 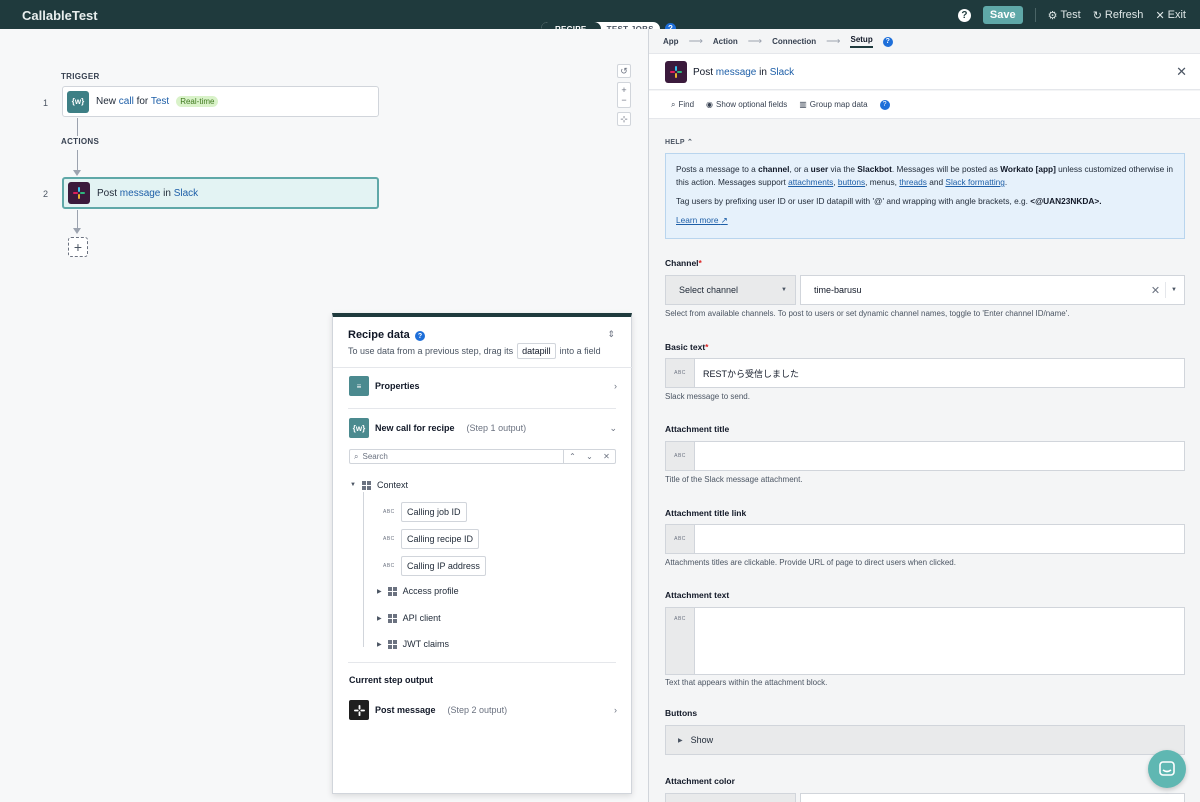 What do you see at coordinates (1170, 15) in the screenshot?
I see `exit-button: ✕ Exit` at bounding box center [1170, 15].